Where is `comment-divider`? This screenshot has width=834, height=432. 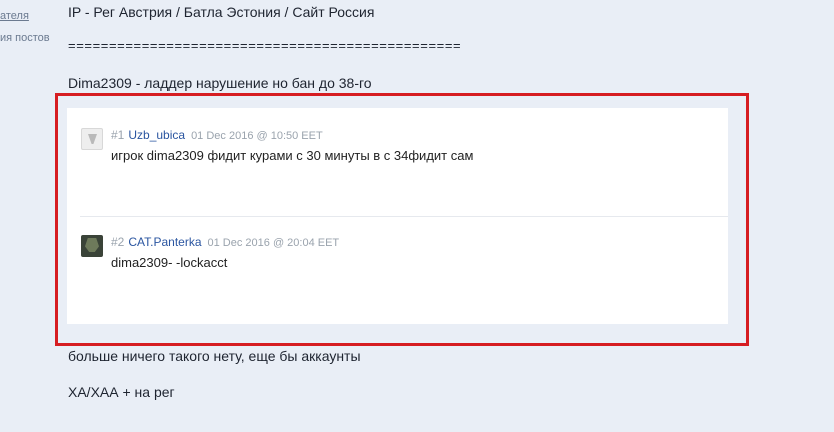
comment-divider is located at coordinates (404, 216).